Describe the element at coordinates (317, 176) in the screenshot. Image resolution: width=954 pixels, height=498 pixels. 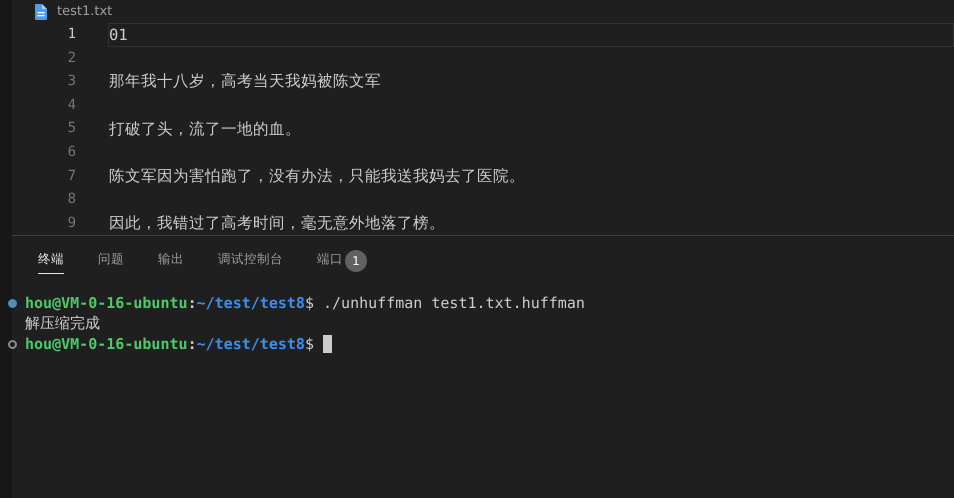
I see `code-text: 陈文军因为害怕跑了，没有办法，只能我送我妈去了医院。` at that location.